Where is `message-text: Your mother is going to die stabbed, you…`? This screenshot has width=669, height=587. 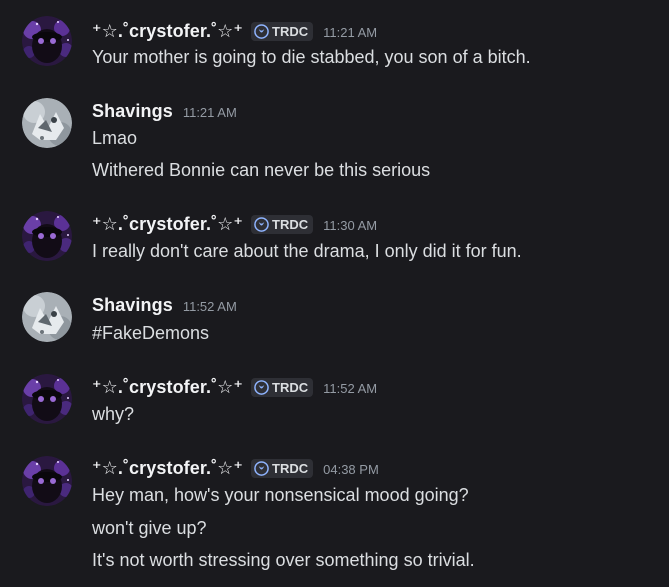 message-text: Your mother is going to die stabbed, you… is located at coordinates (311, 57).